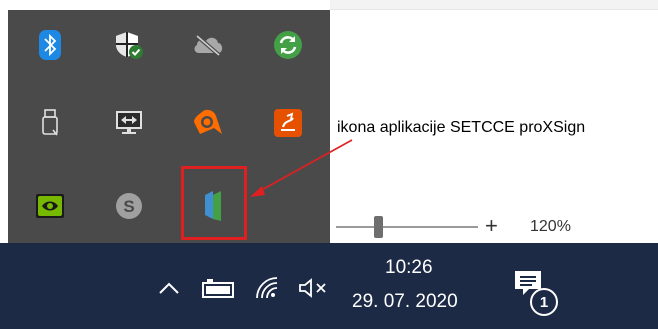  Describe the element at coordinates (267, 287) in the screenshot. I see `wifi-icon` at that location.